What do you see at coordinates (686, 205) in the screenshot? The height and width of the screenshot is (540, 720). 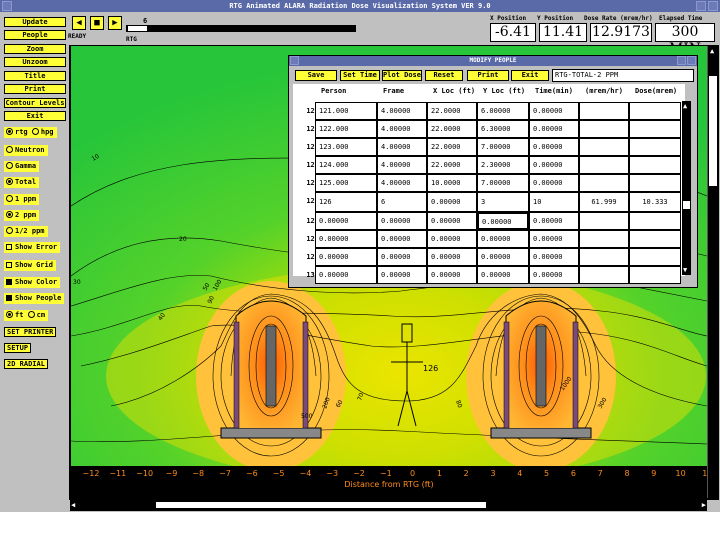 I see `dialog-scroll-thumb` at bounding box center [686, 205].